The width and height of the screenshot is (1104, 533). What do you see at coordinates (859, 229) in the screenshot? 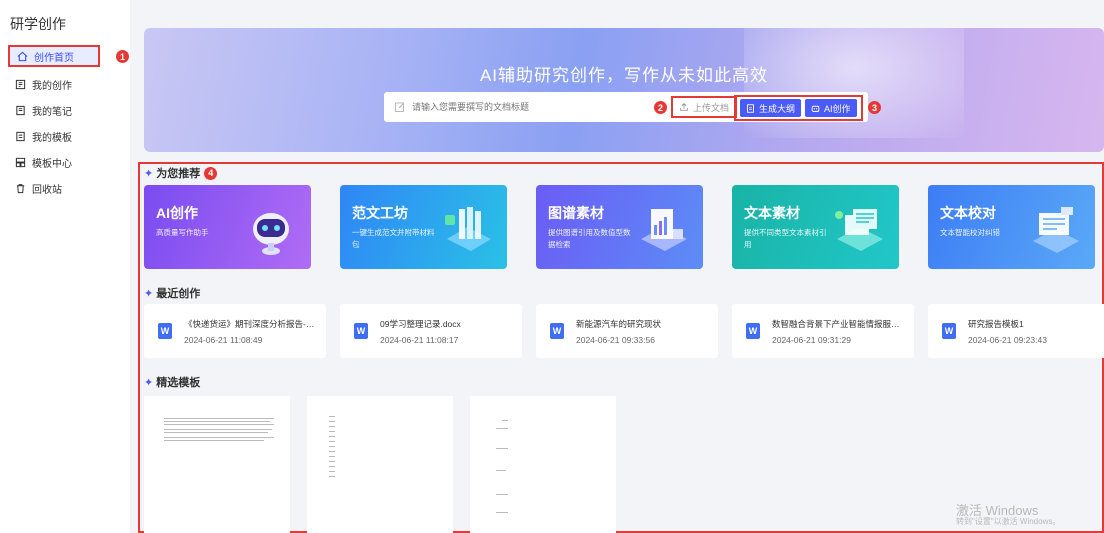
I see `text-materials-illustration-icon` at bounding box center [859, 229].